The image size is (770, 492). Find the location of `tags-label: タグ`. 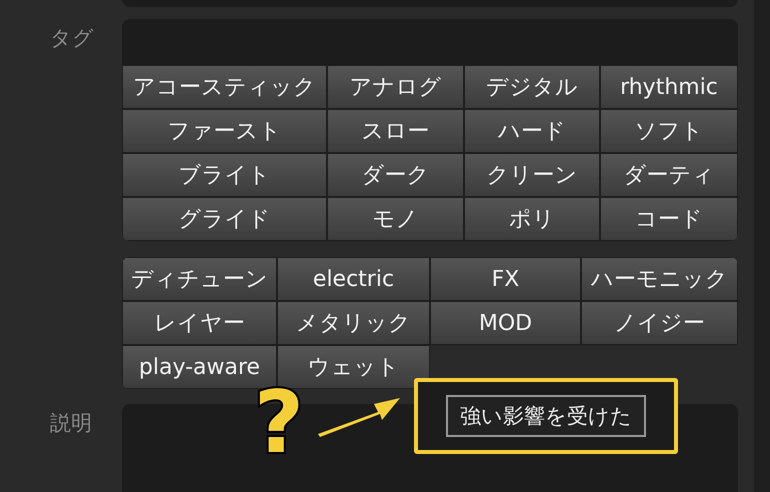

tags-label: タグ is located at coordinates (72, 38).